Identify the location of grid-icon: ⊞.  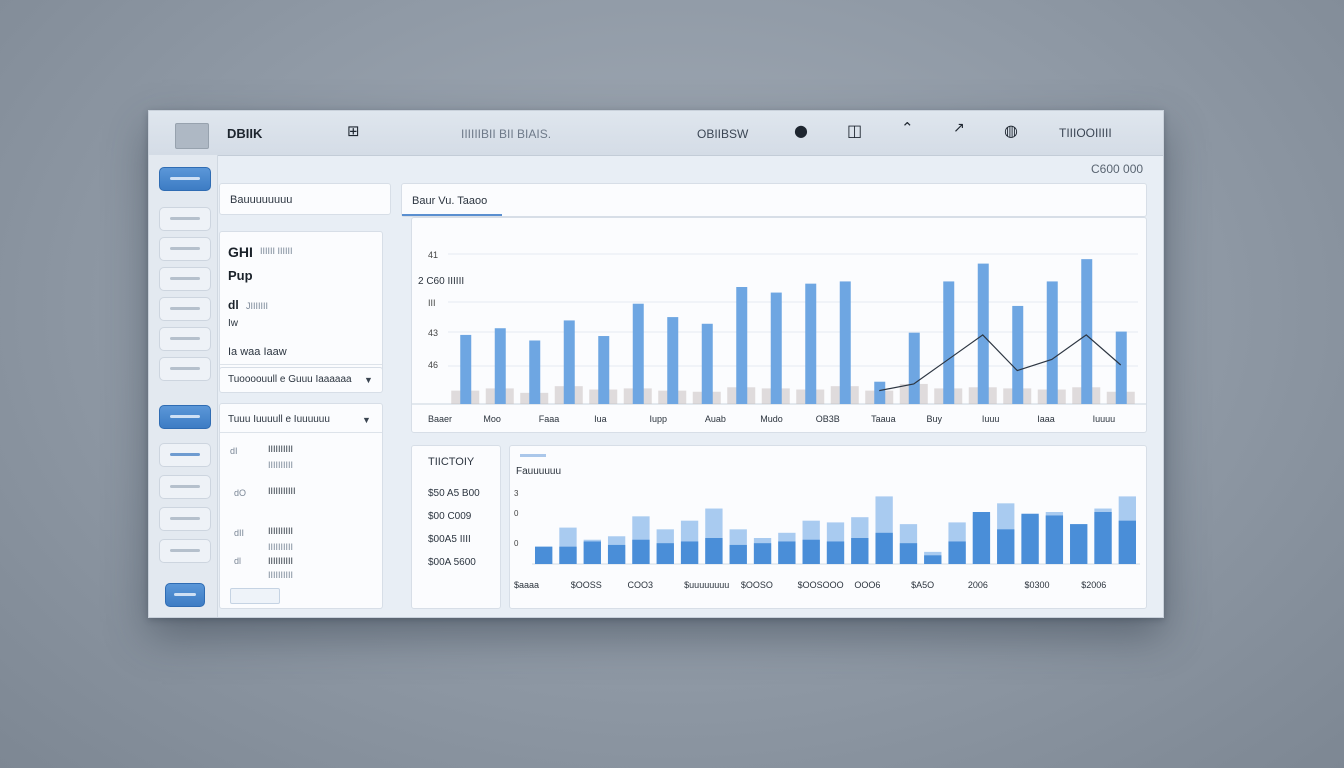
(353, 131).